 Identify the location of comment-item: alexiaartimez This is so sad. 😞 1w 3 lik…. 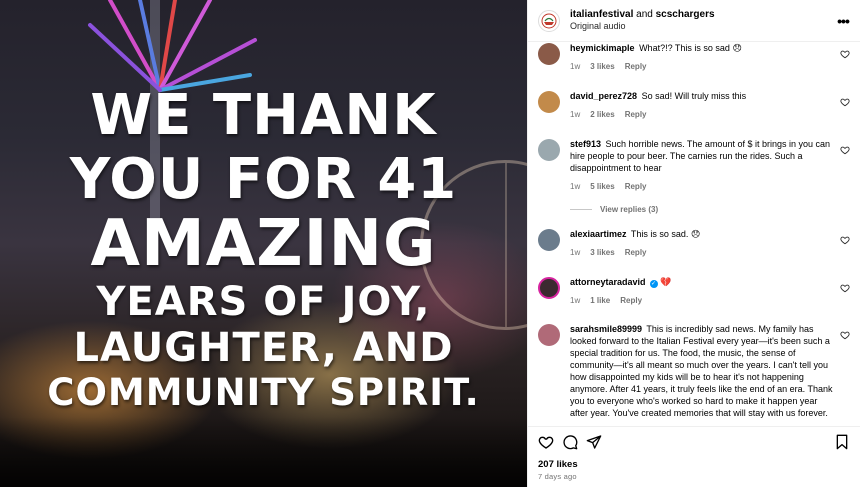
(694, 243).